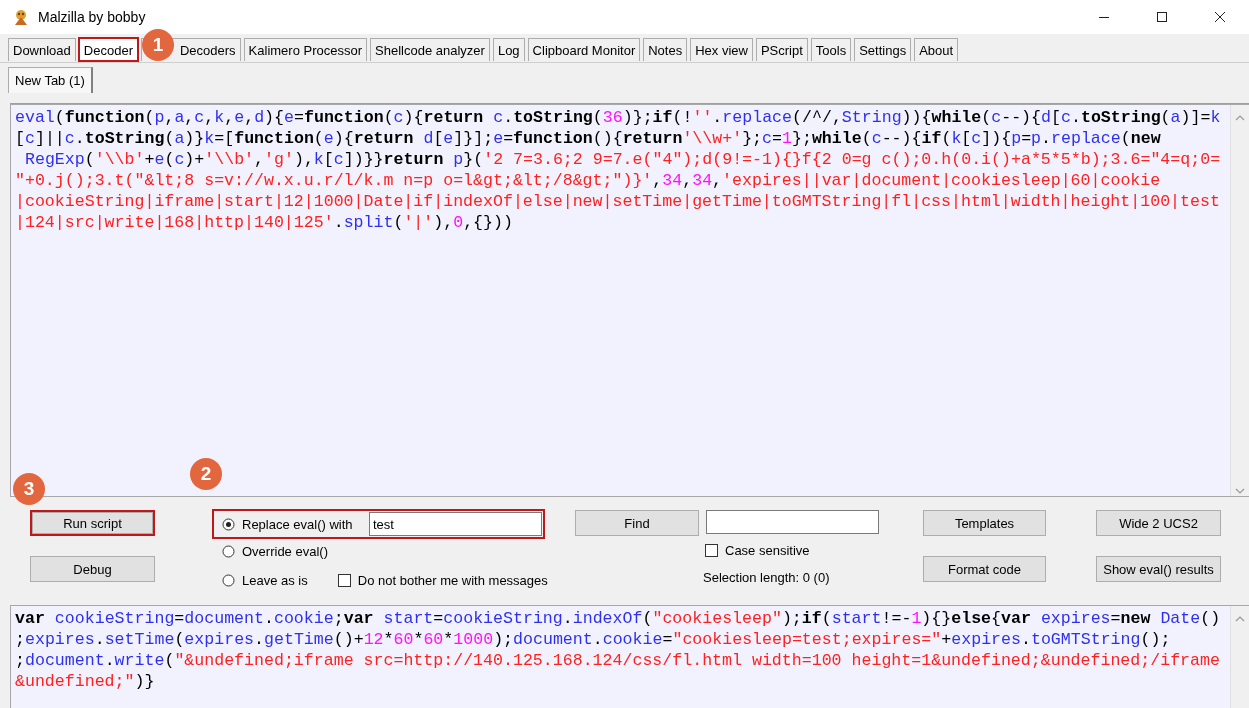  Describe the element at coordinates (1220, 17) in the screenshot. I see `close-icon` at that location.